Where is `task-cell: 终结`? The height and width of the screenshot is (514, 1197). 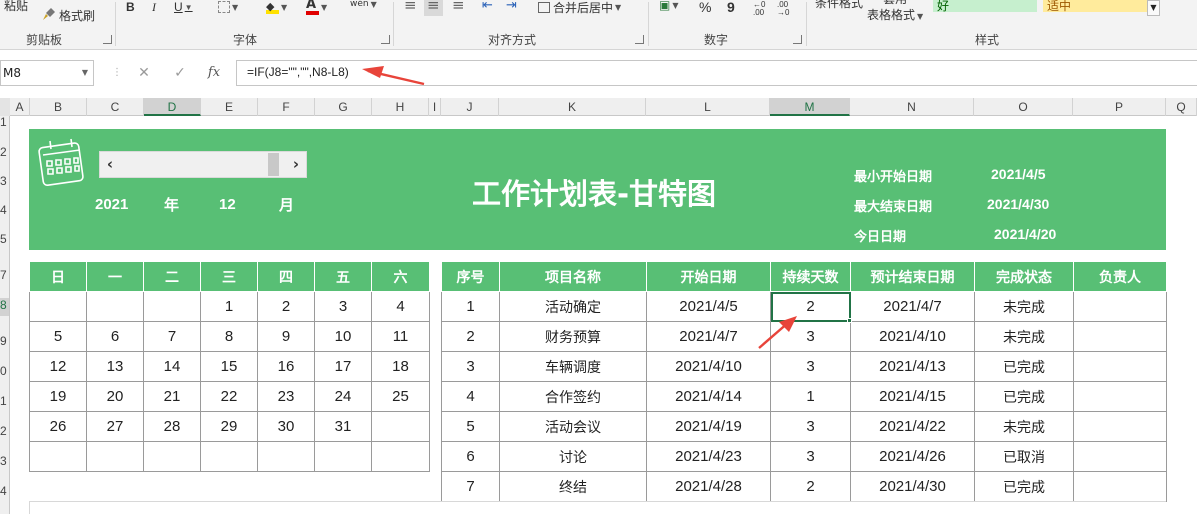 task-cell: 终结 is located at coordinates (573, 486).